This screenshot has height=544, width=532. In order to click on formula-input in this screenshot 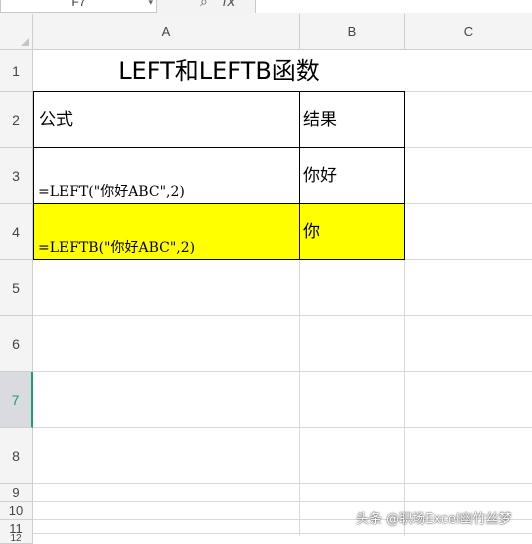, I will do `click(393, 6)`.